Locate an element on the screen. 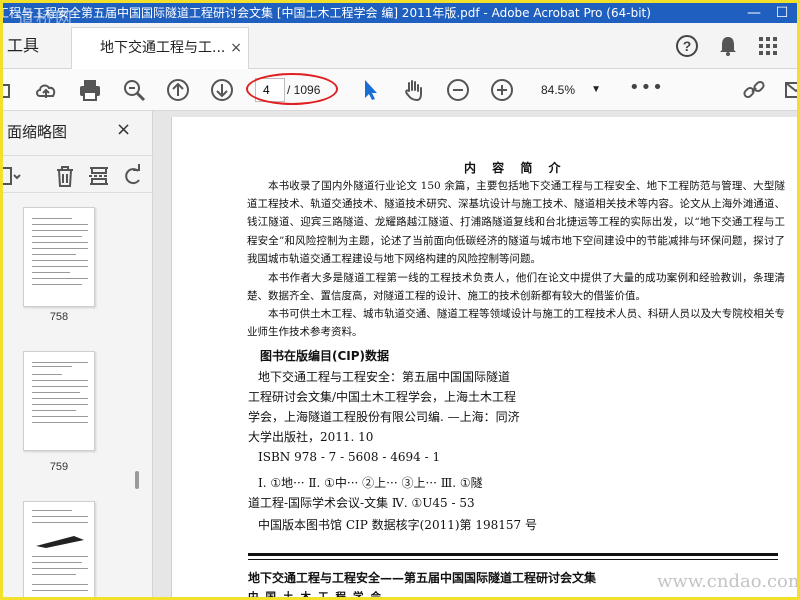  notification-bell-icon is located at coordinates (728, 46).